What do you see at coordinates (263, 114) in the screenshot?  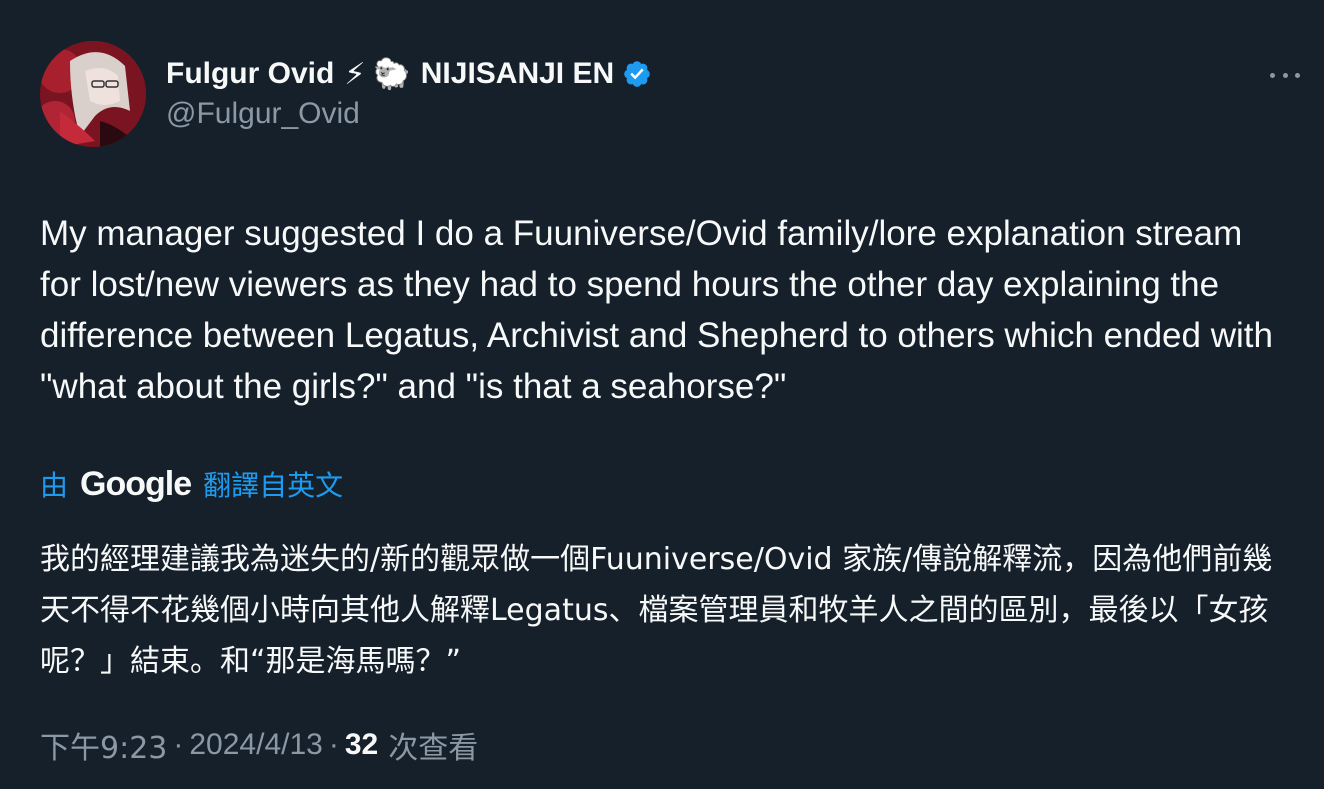 I see `author-handle: @Fulgur_Ovid` at bounding box center [263, 114].